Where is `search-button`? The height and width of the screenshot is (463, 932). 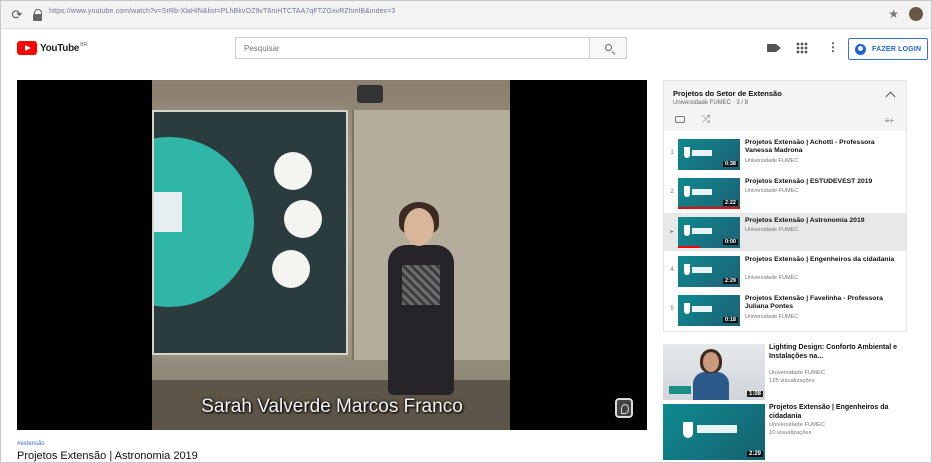 search-button is located at coordinates (608, 48).